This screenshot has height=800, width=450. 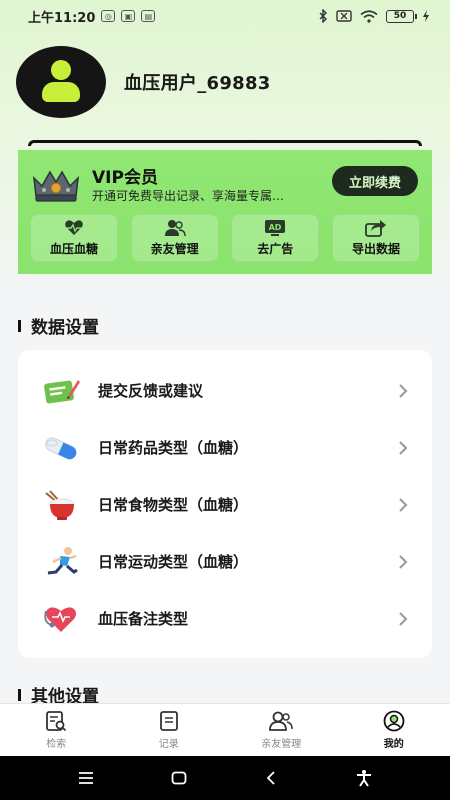 What do you see at coordinates (271, 778) in the screenshot?
I see `back-icon` at bounding box center [271, 778].